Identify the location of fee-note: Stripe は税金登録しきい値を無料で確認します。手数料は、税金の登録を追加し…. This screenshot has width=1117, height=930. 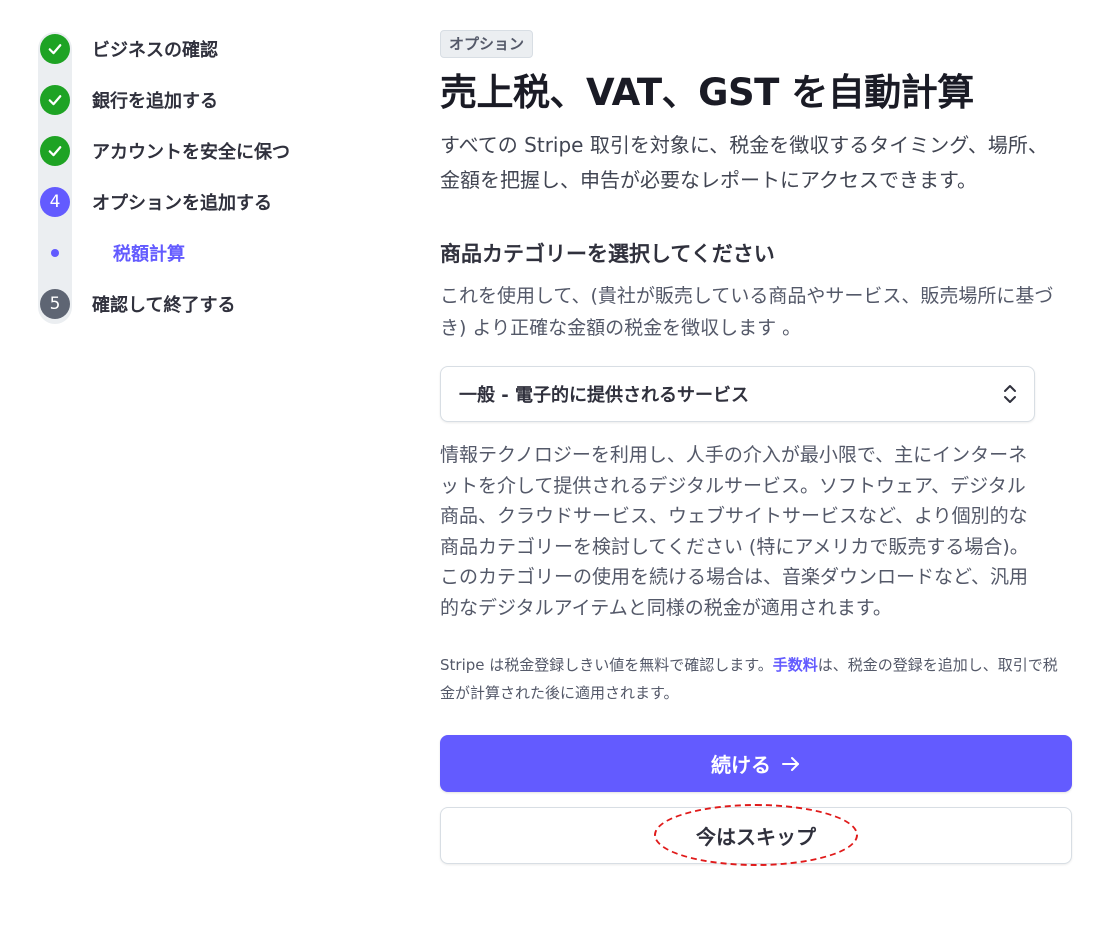
(756, 679).